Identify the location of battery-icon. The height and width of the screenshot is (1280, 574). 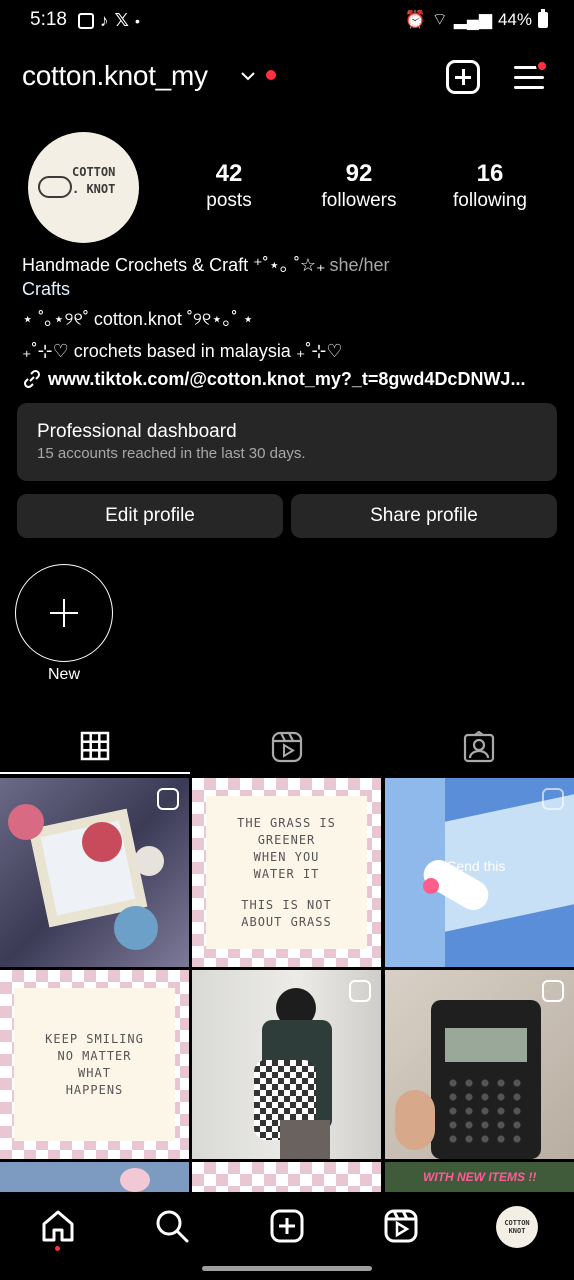
(543, 18).